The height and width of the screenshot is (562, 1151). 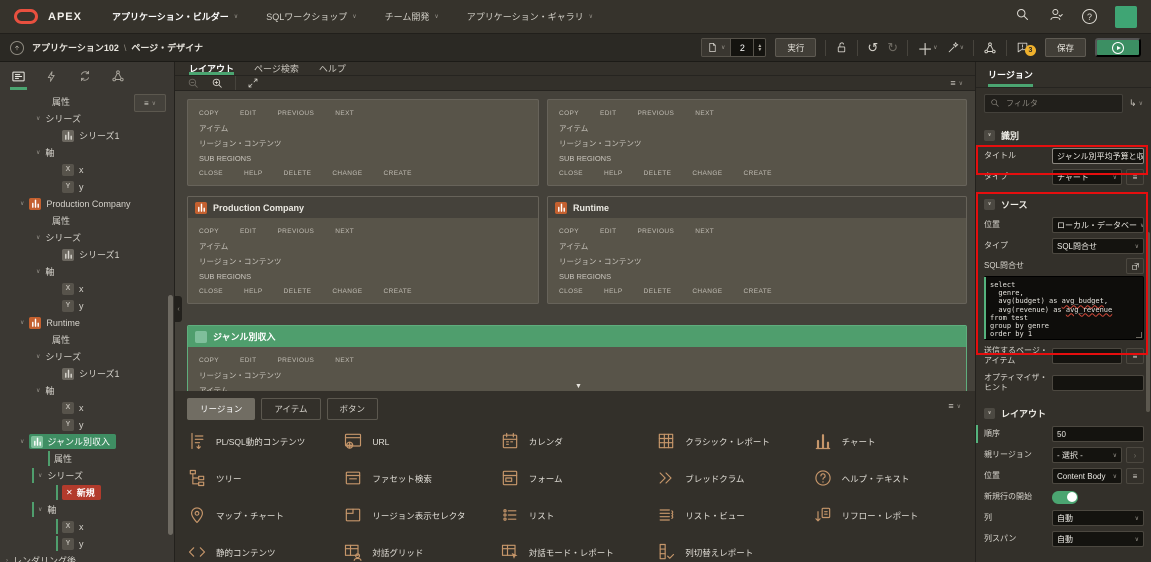 I want to click on gallery-item-coltoggle: 列切替えレポート, so click(x=731, y=552).